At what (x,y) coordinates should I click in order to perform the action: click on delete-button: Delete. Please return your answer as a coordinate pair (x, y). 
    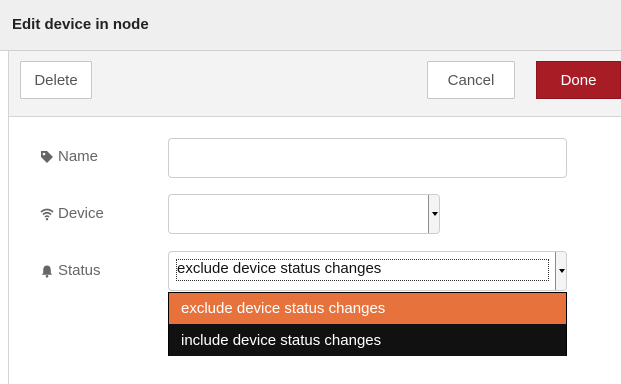
    Looking at the image, I should click on (56, 80).